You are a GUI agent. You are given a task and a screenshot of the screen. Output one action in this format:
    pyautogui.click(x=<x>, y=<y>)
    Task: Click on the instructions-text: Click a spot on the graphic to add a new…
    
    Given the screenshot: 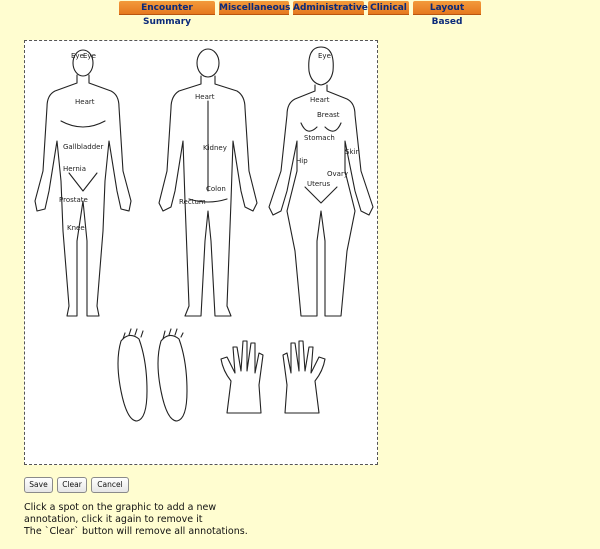 What is the action you would take?
    pyautogui.click(x=136, y=520)
    